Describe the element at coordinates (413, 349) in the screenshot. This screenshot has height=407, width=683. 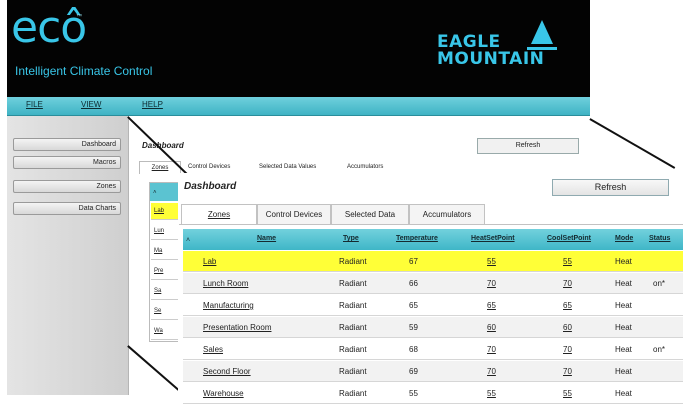
I see `cell-temperature: 68` at that location.